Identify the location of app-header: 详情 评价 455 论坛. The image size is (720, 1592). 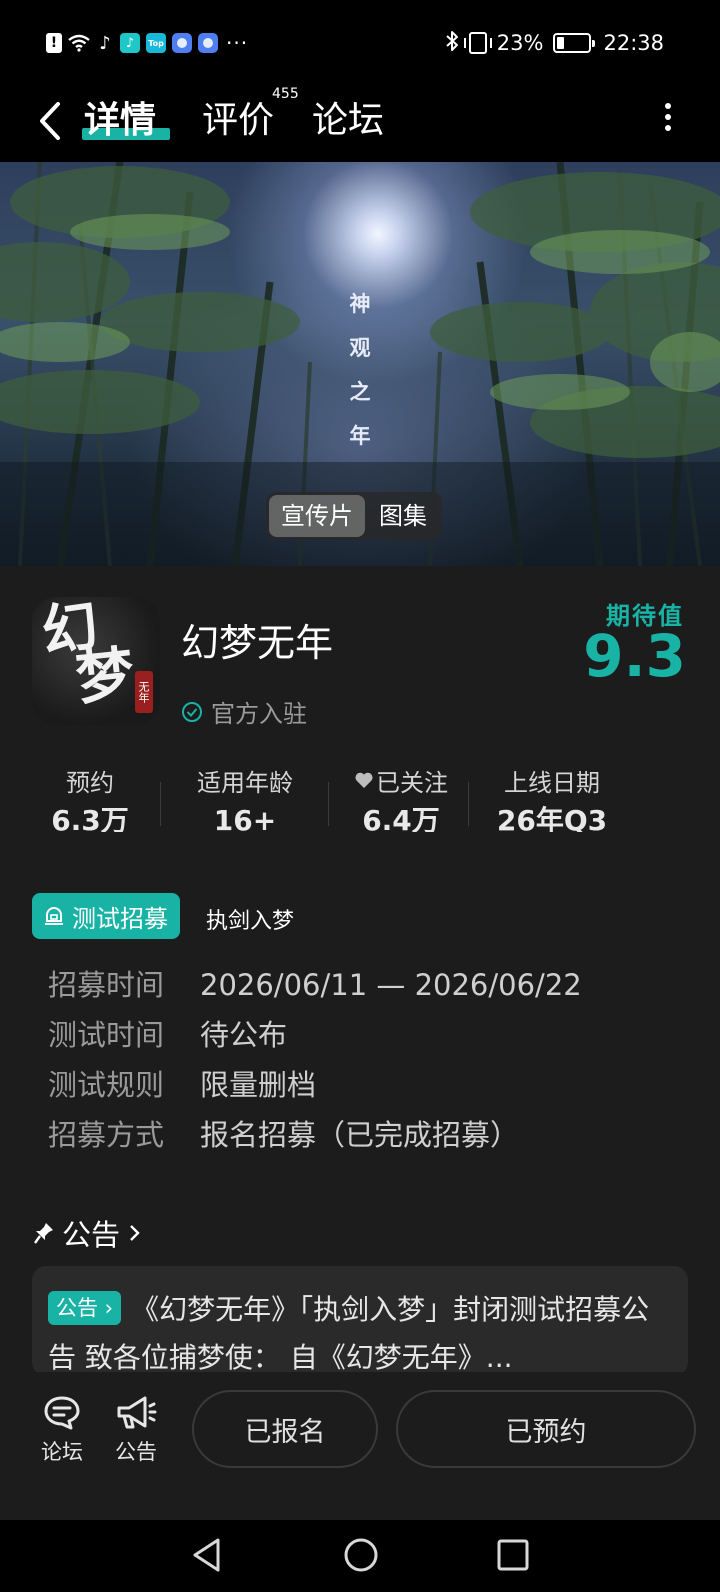
(360, 123).